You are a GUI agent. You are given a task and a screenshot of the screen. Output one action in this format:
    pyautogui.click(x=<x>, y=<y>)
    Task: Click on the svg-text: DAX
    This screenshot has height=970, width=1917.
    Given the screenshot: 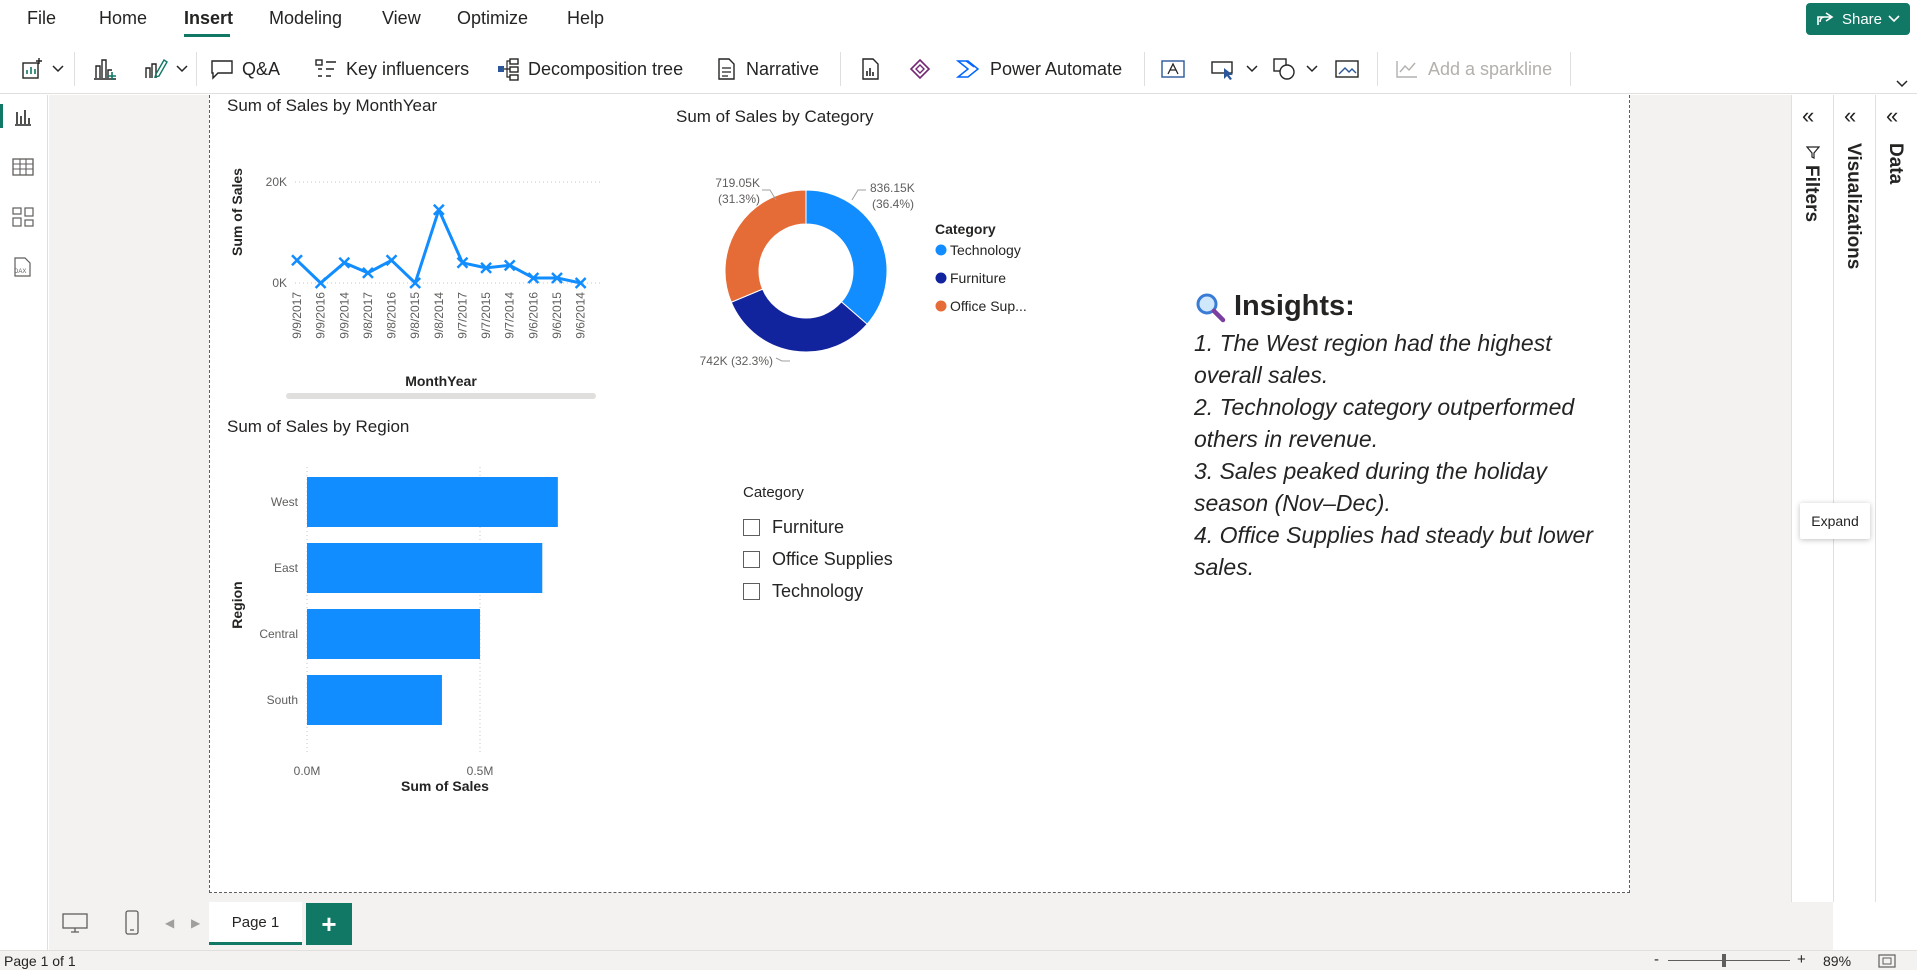 What is the action you would take?
    pyautogui.click(x=20, y=272)
    